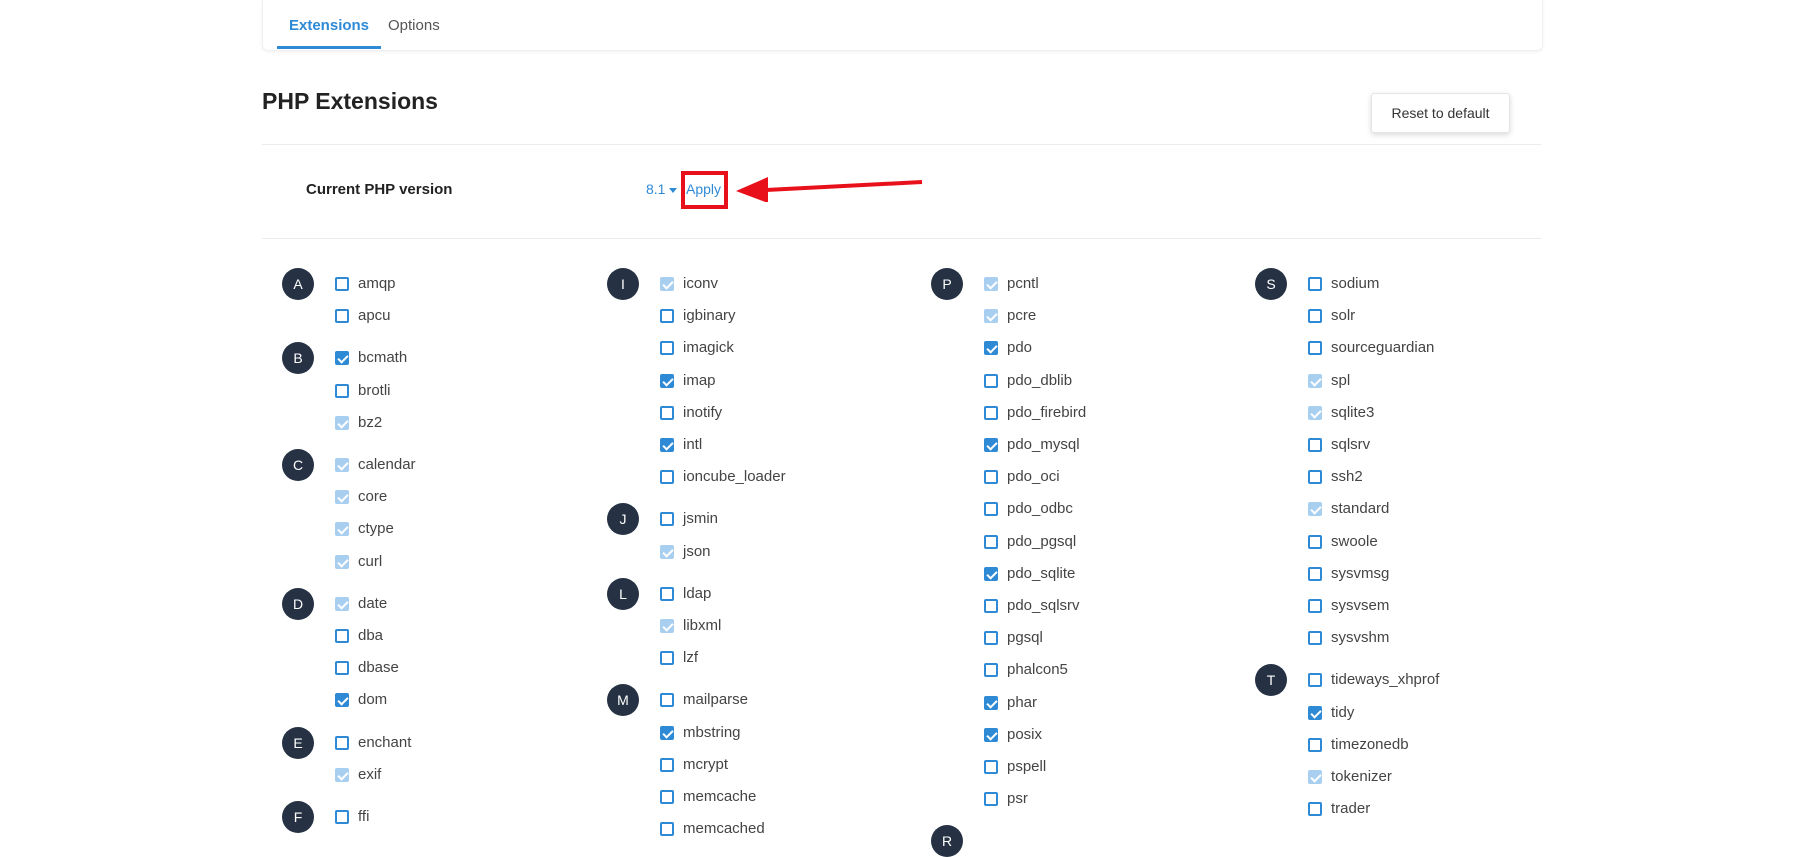  What do you see at coordinates (1351, 809) in the screenshot?
I see `extension-label: trader` at bounding box center [1351, 809].